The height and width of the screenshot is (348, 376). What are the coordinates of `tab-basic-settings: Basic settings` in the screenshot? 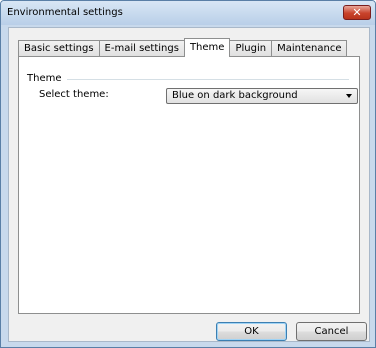 It's located at (59, 48).